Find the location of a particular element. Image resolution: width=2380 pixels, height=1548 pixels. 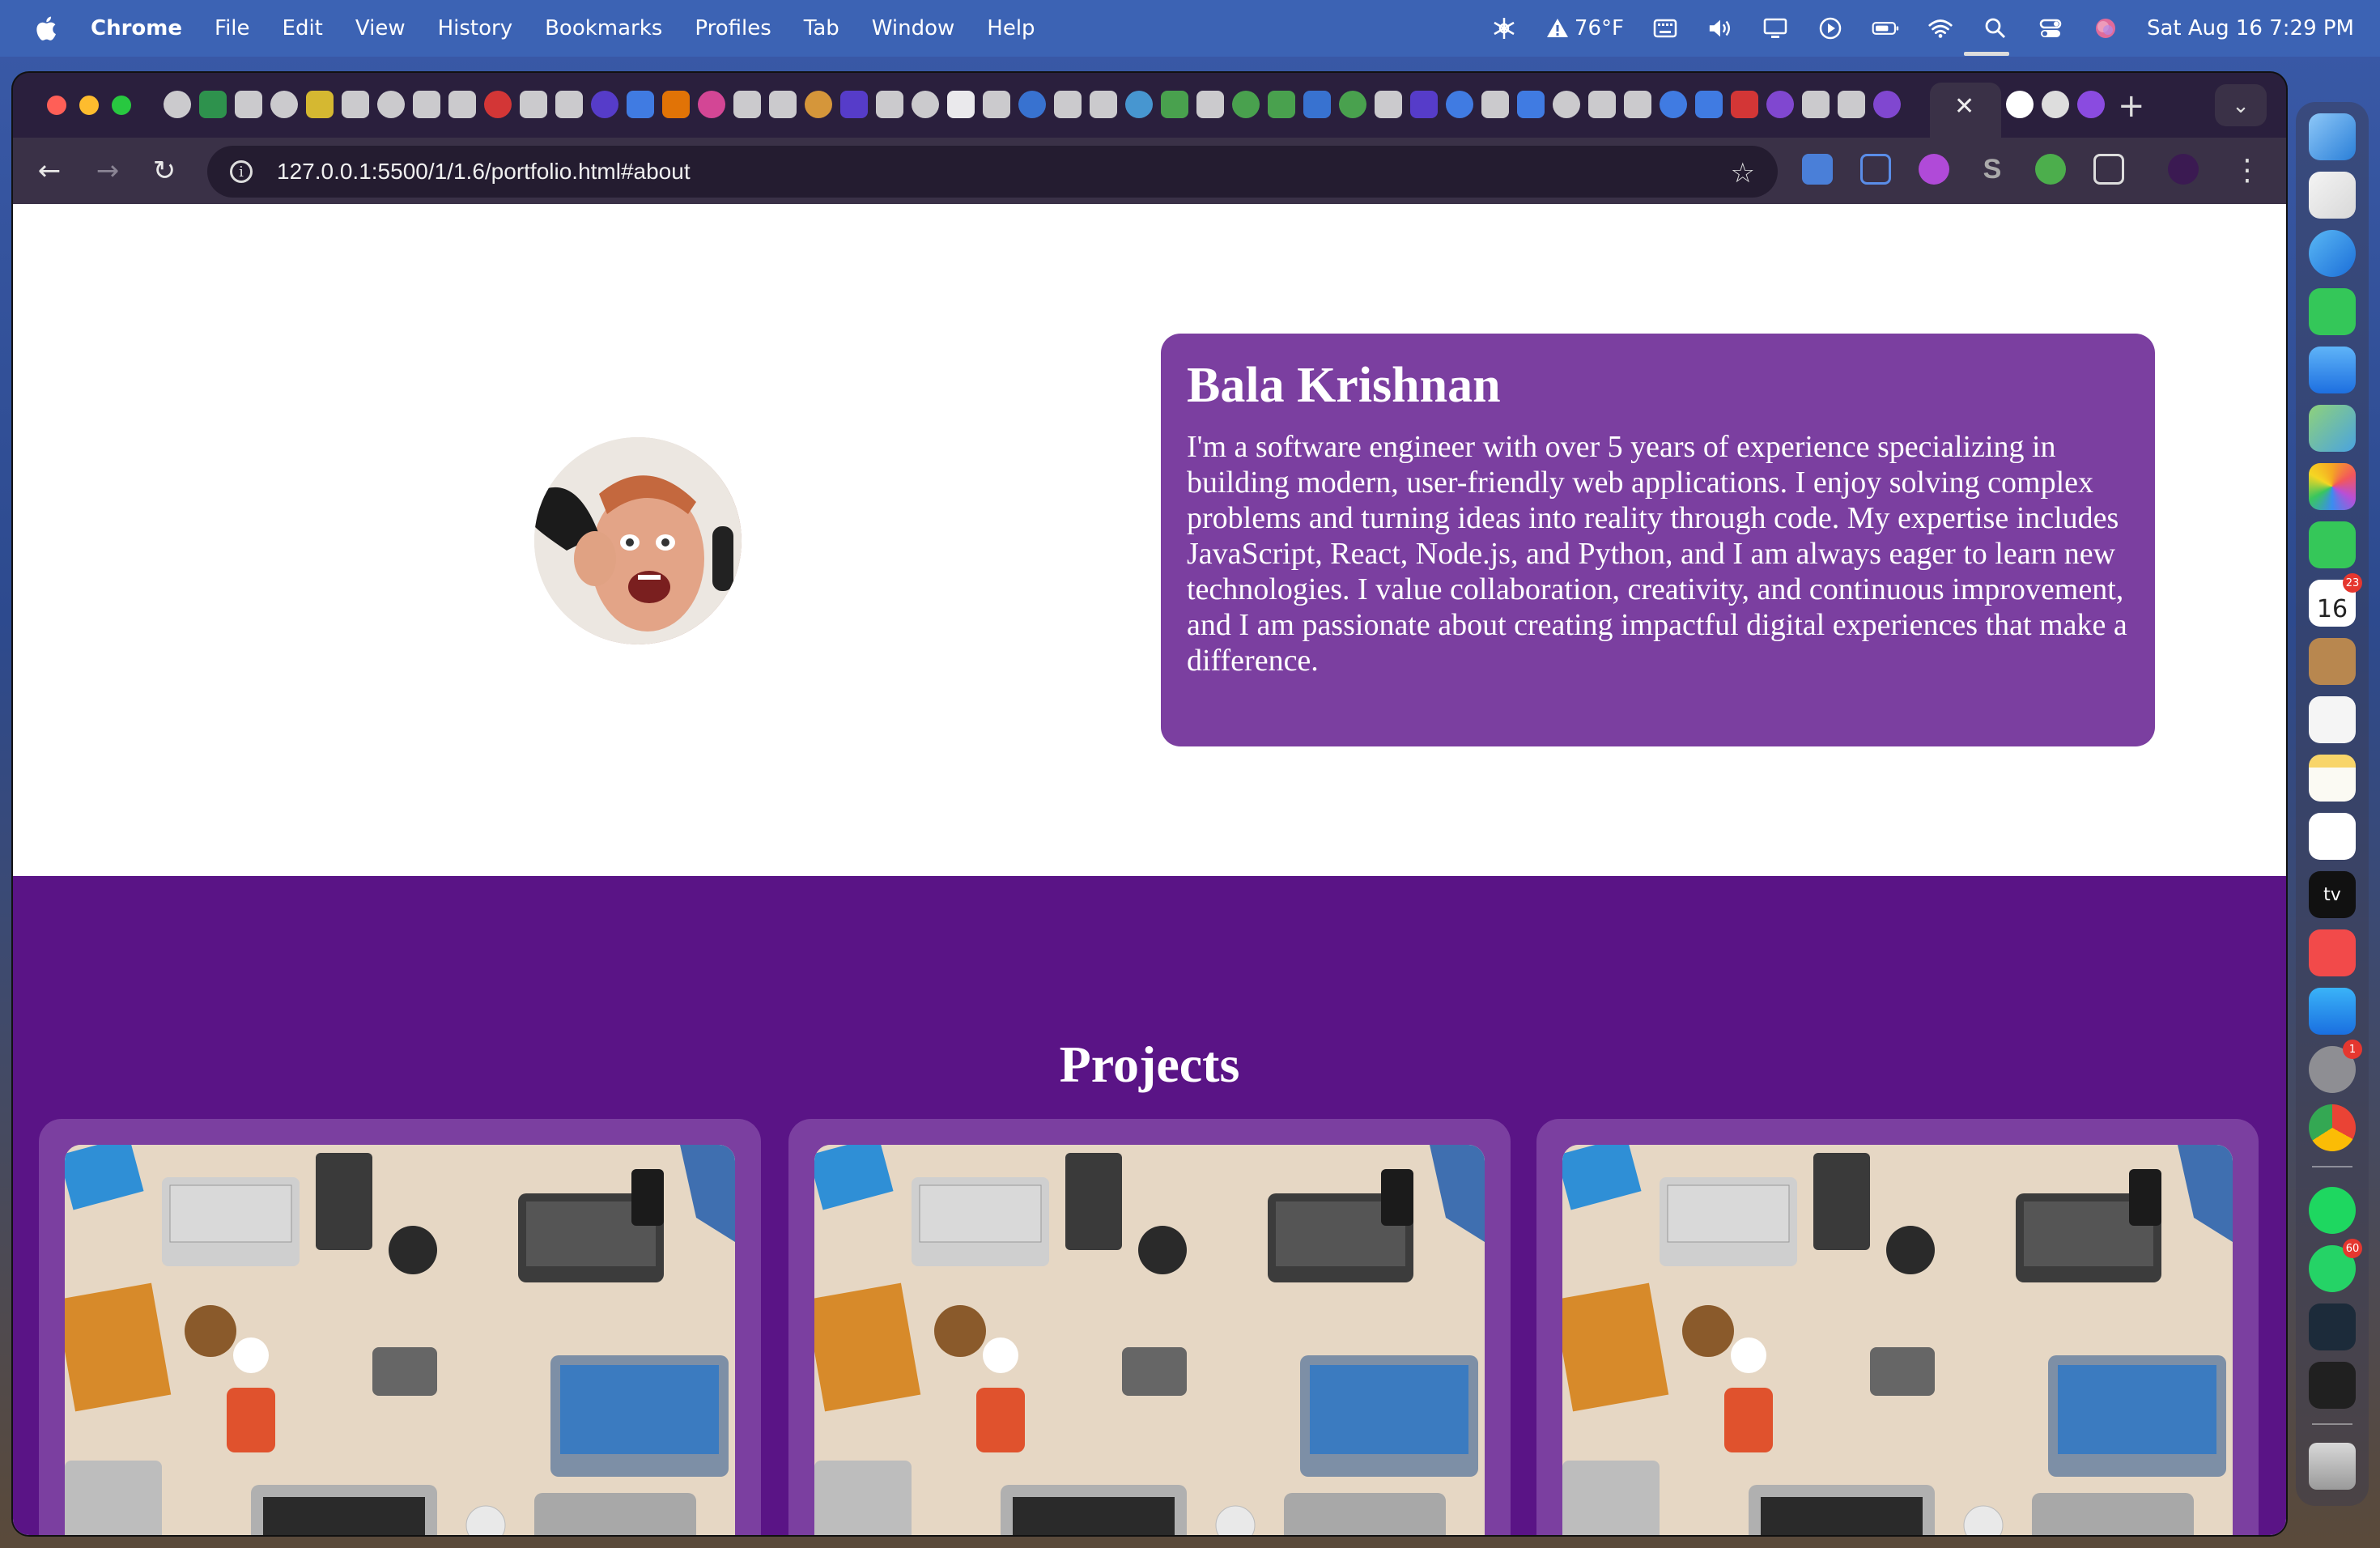

s-extension-icon: S is located at coordinates (1993, 169).